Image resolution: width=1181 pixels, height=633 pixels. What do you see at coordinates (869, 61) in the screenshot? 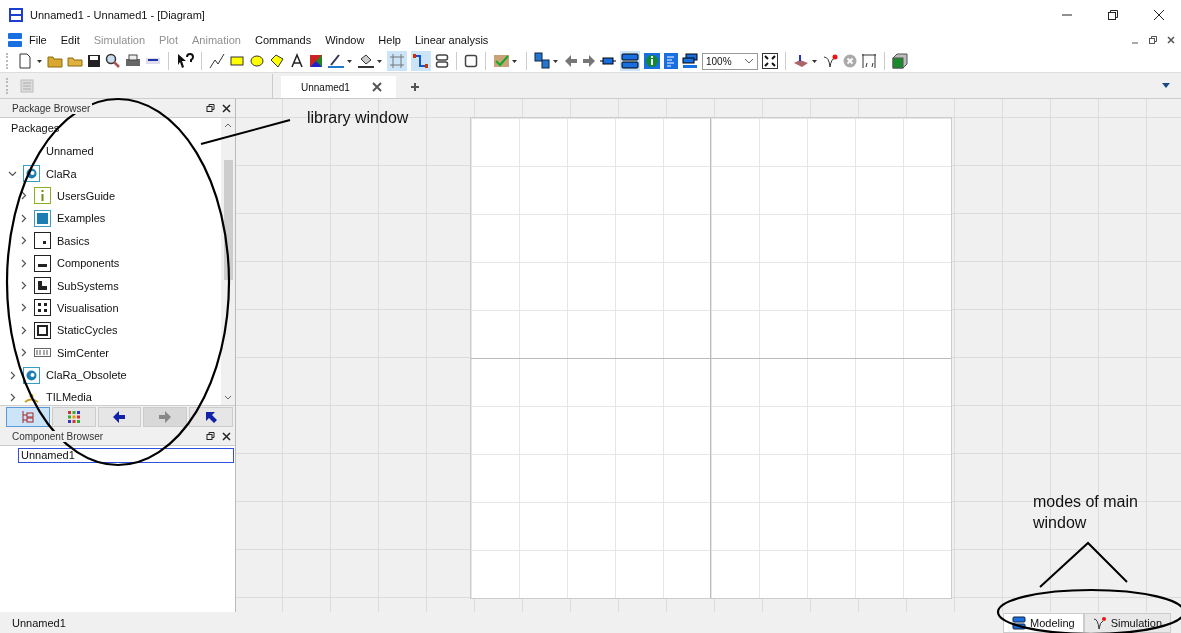
I see `time-interval-icon` at bounding box center [869, 61].